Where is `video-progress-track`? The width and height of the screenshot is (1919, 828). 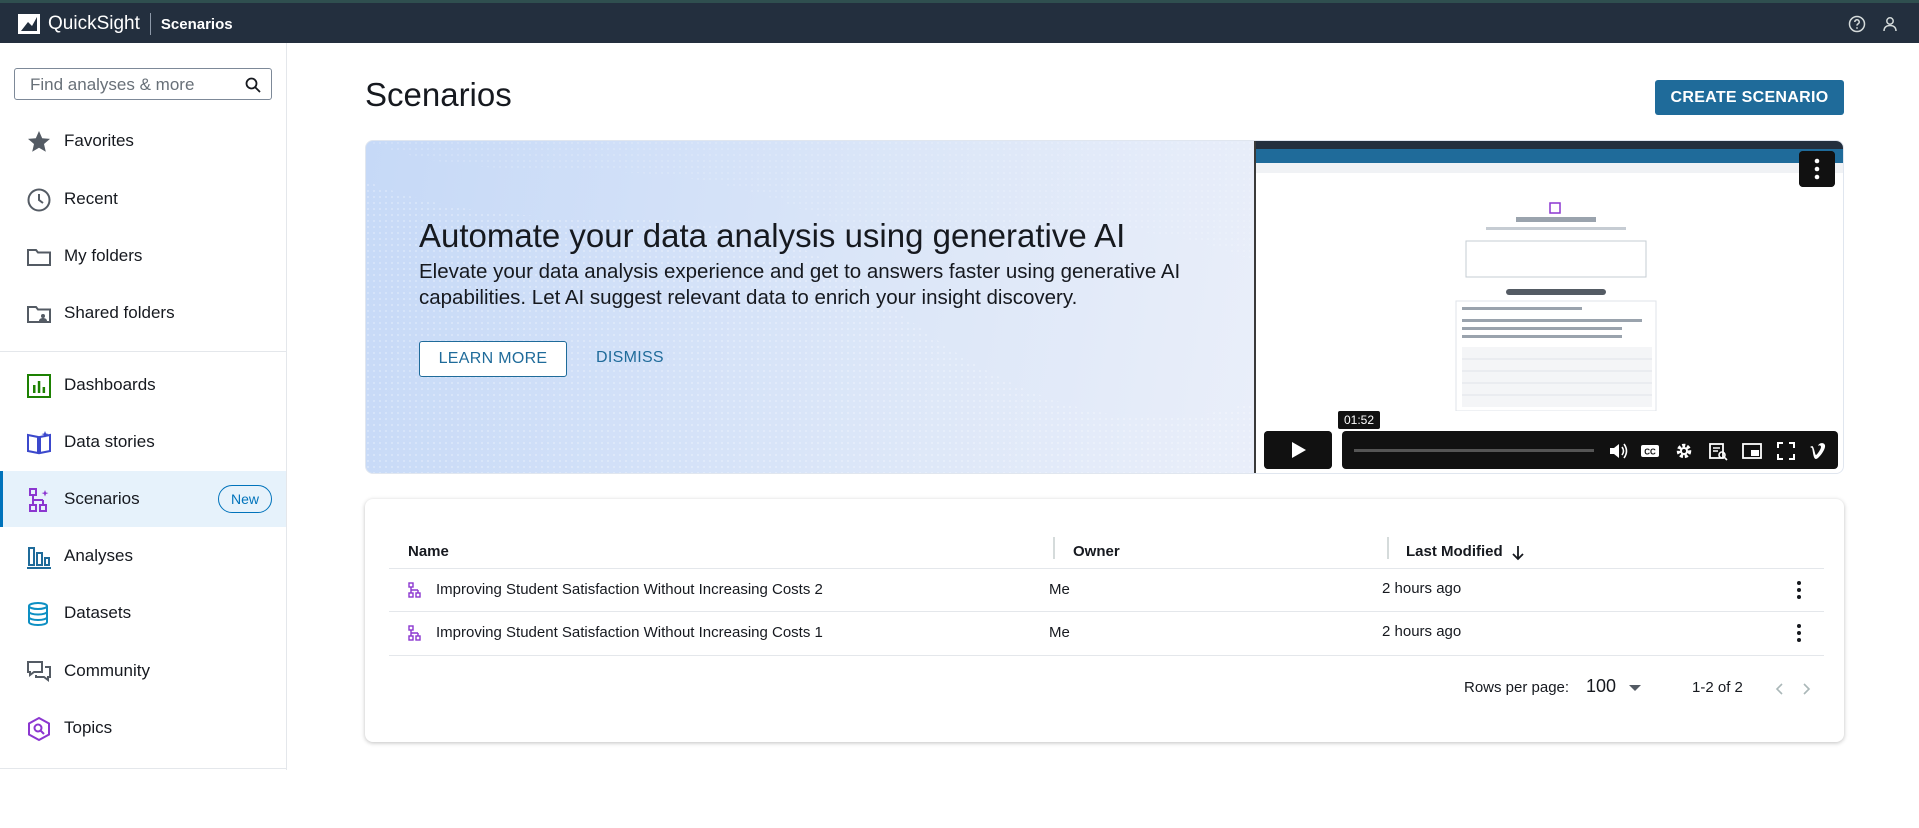
video-progress-track is located at coordinates (1474, 450).